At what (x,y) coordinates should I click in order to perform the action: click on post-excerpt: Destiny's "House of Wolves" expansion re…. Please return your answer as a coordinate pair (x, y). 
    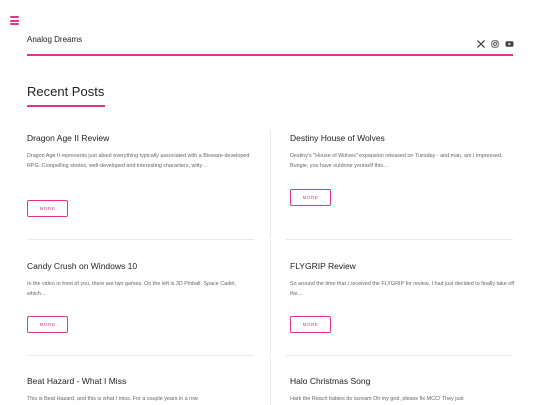
    Looking at the image, I should click on (396, 161).